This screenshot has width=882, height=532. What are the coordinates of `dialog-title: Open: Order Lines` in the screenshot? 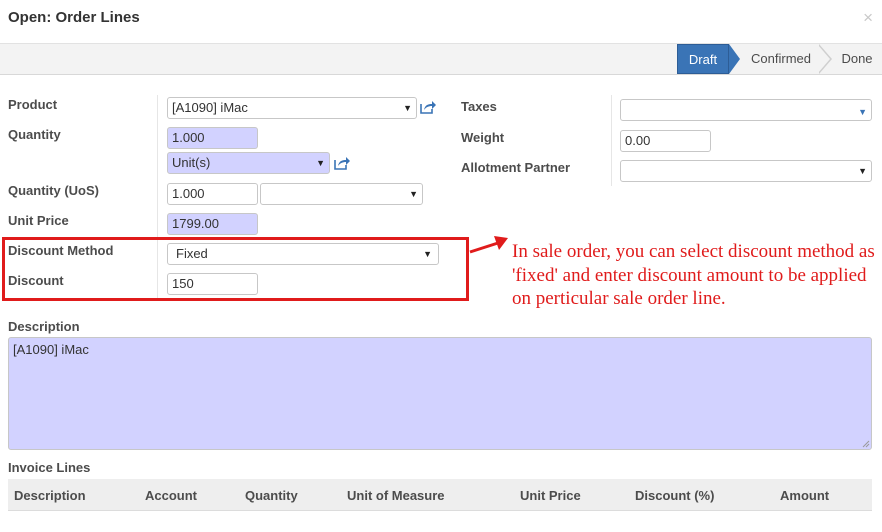 It's located at (74, 17).